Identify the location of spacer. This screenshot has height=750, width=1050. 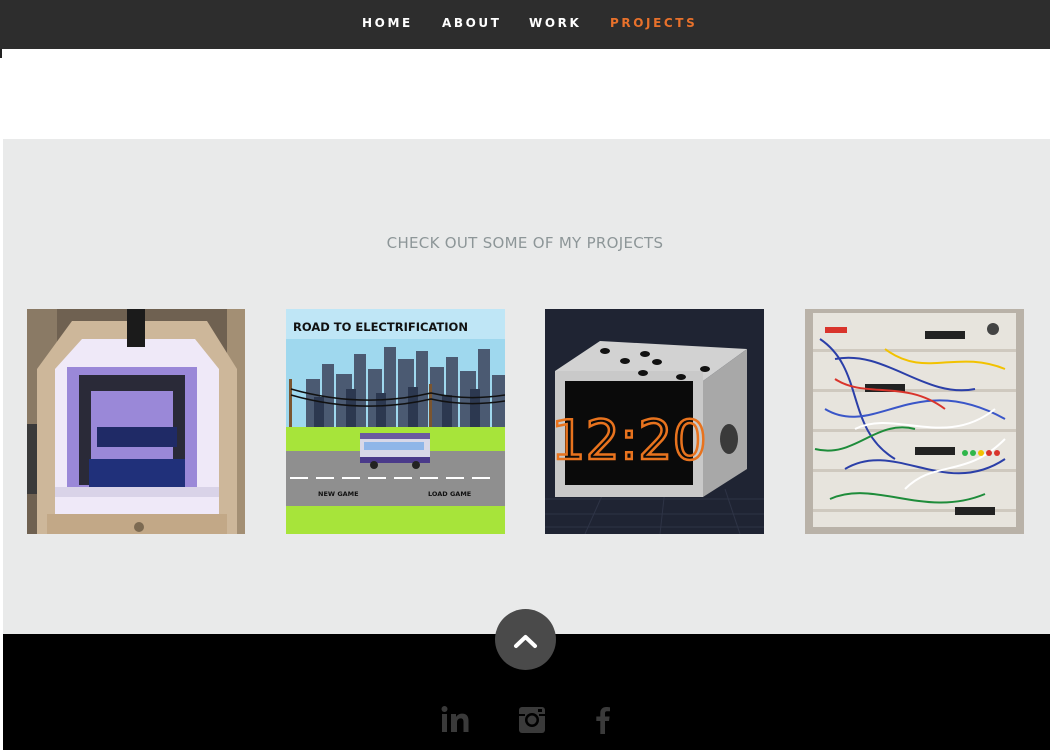
(526, 94).